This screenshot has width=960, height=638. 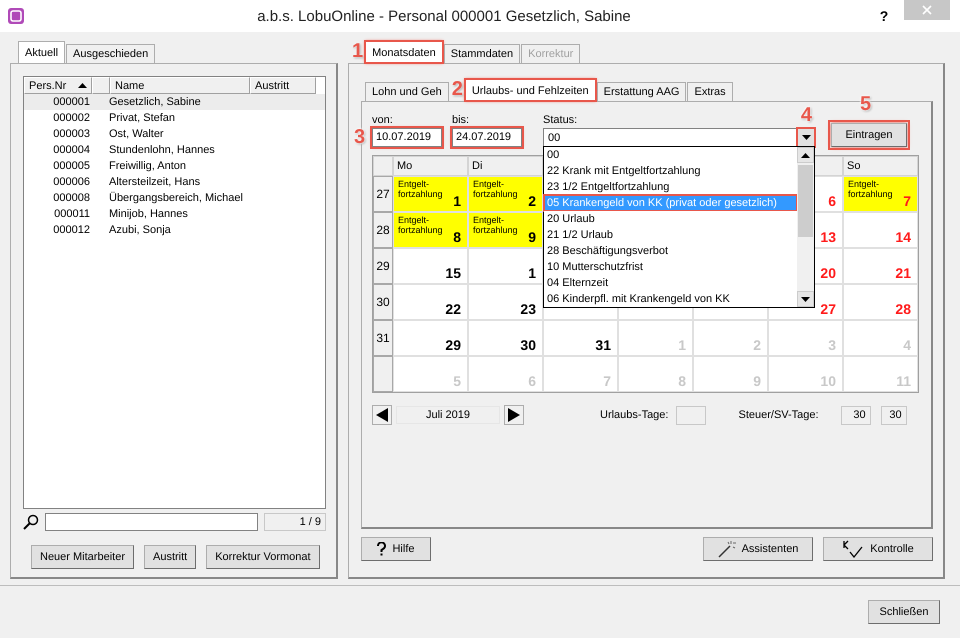 I want to click on calendar-day: 14, so click(x=880, y=230).